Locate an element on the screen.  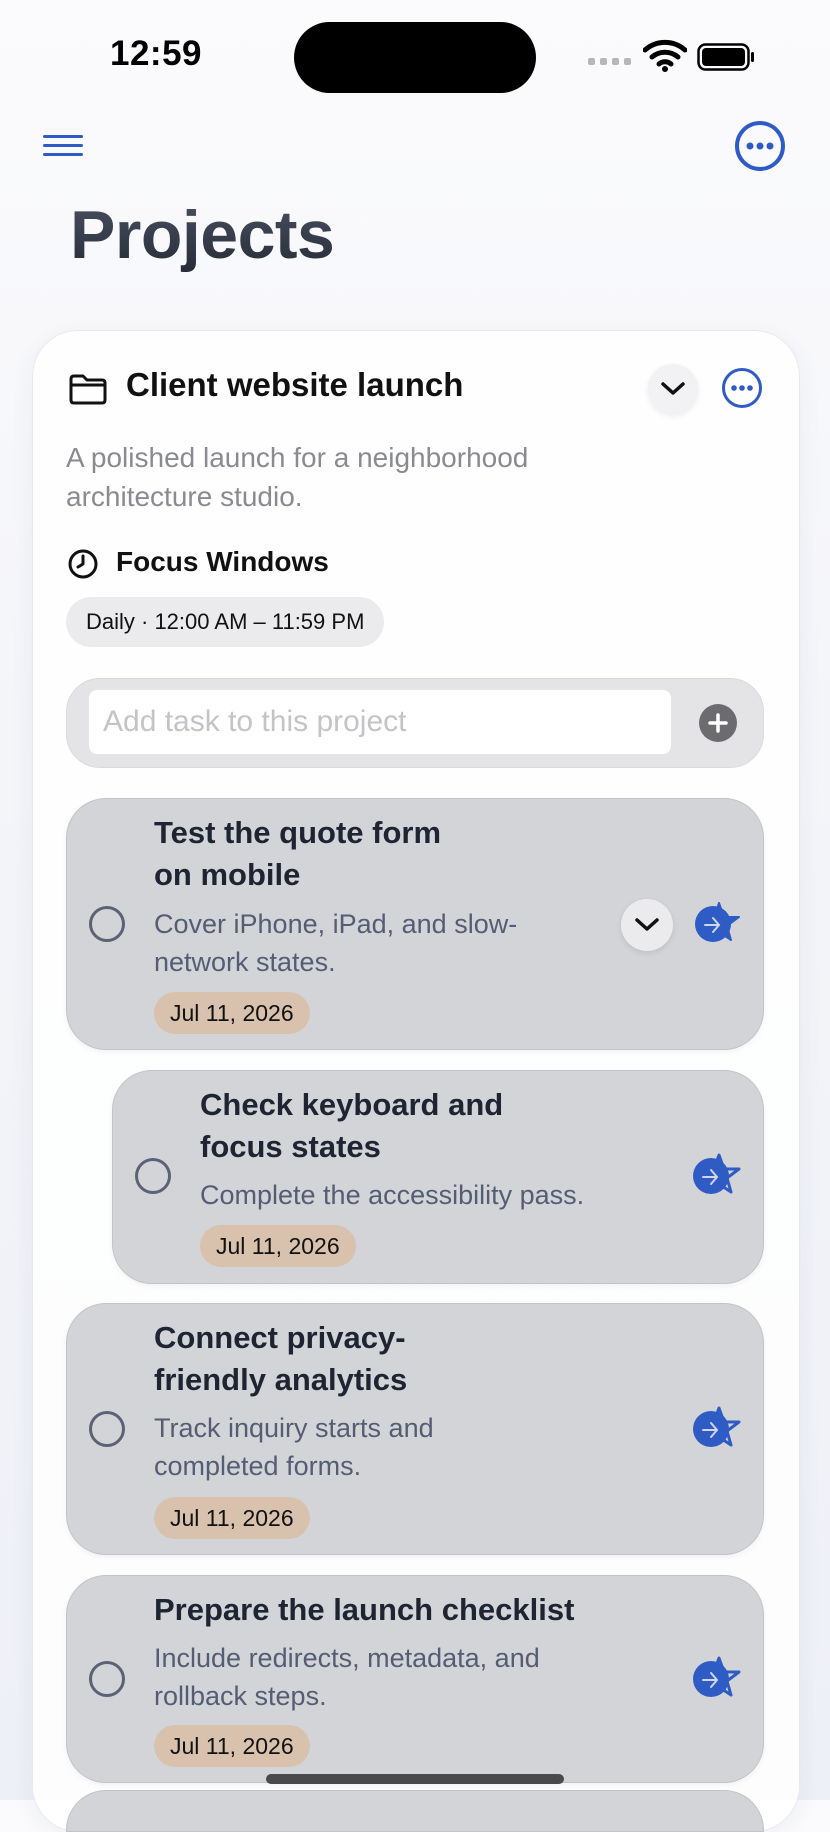
folder-icon is located at coordinates (88, 389).